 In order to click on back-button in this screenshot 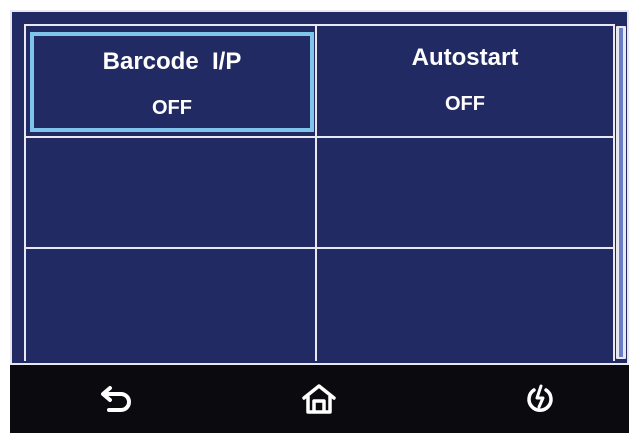, I will do `click(118, 399)`.